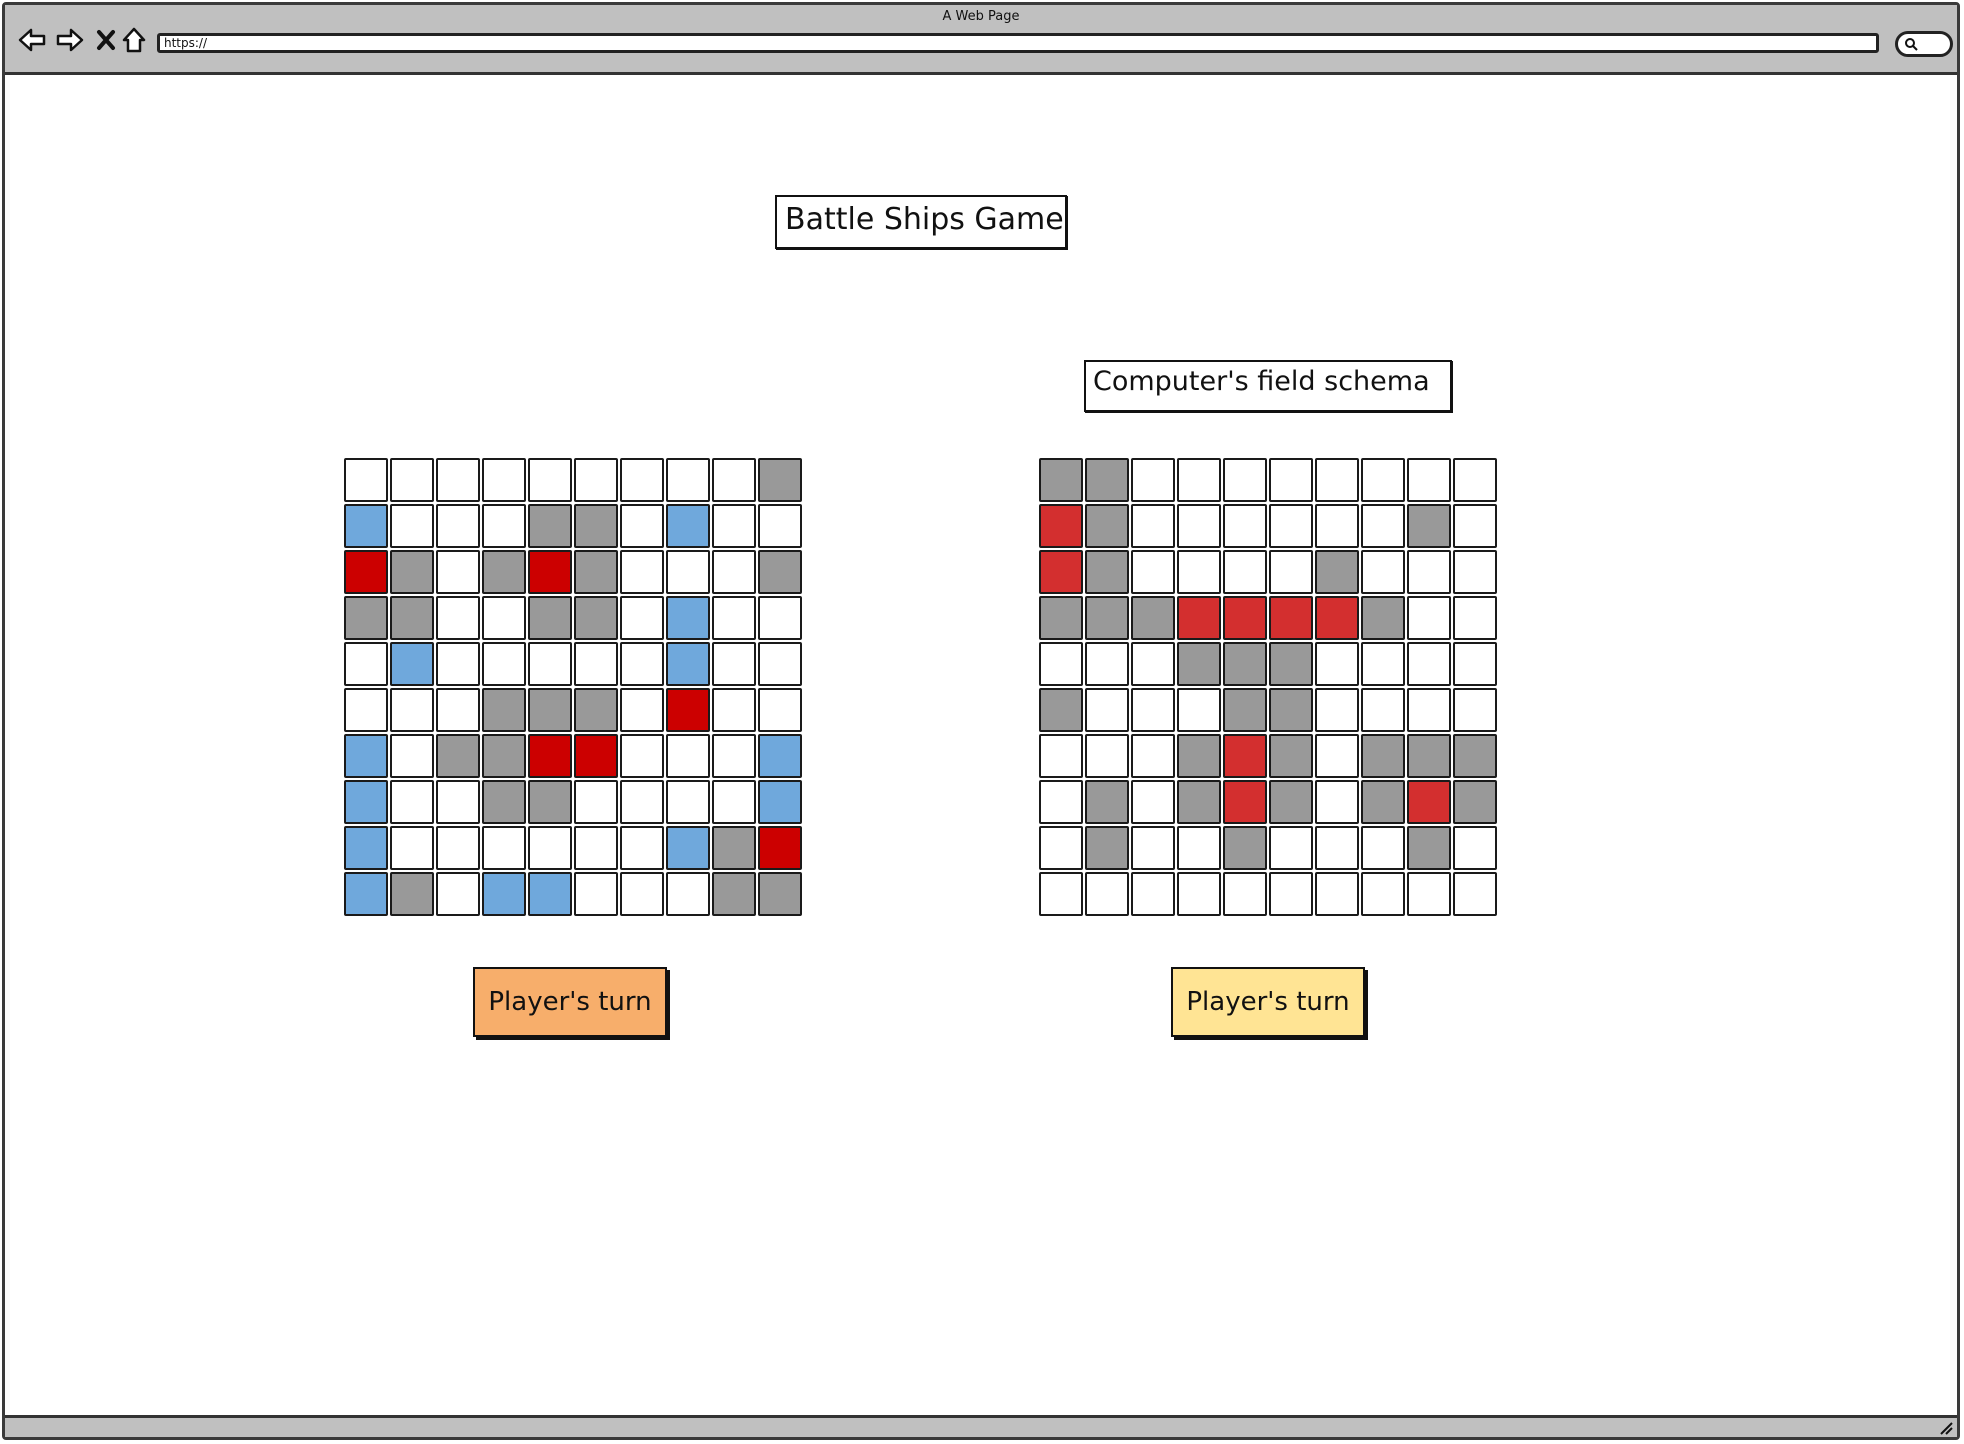 The image size is (1964, 1444). I want to click on forward-icon, so click(70, 40).